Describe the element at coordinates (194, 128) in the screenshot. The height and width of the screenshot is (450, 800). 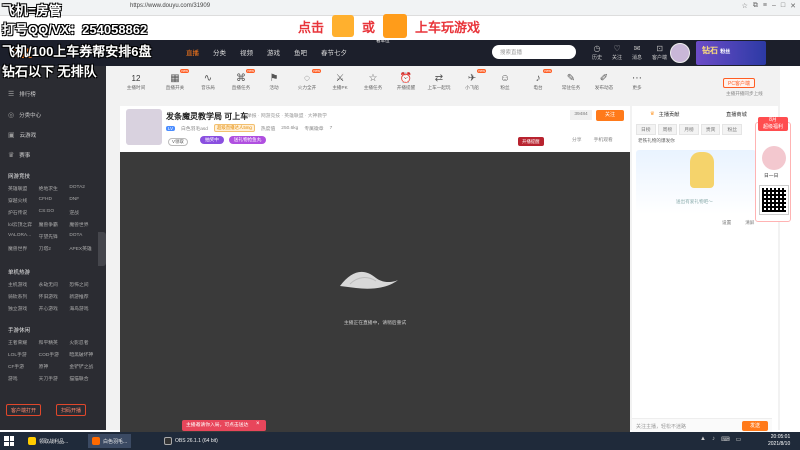
I see `anchor-name: 白色羽毛asd` at that location.